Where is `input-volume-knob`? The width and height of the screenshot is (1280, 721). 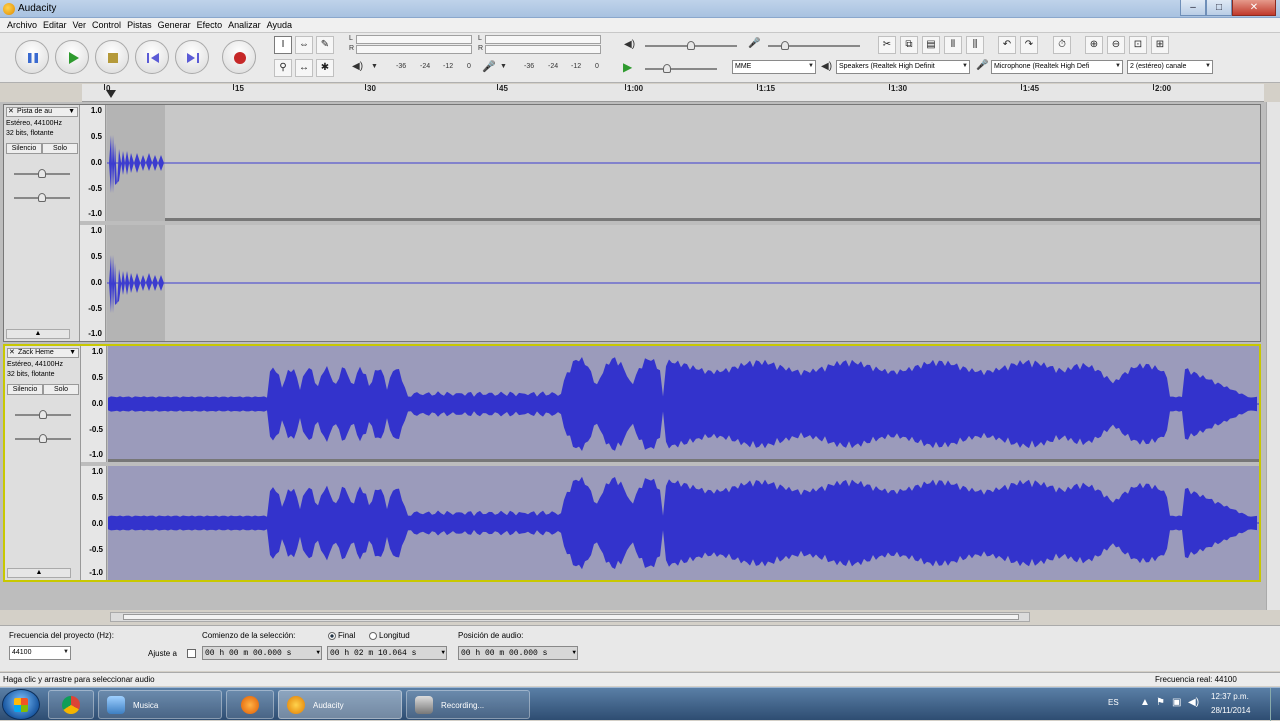 input-volume-knob is located at coordinates (785, 45).